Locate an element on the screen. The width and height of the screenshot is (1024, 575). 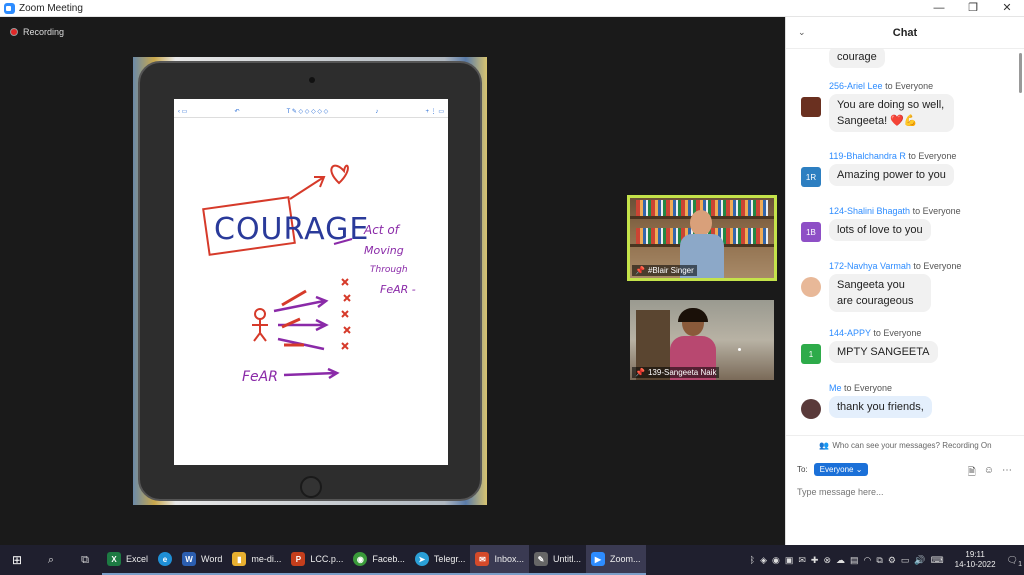
recipient-bar: To: Everyone is located at coordinates (833, 469).